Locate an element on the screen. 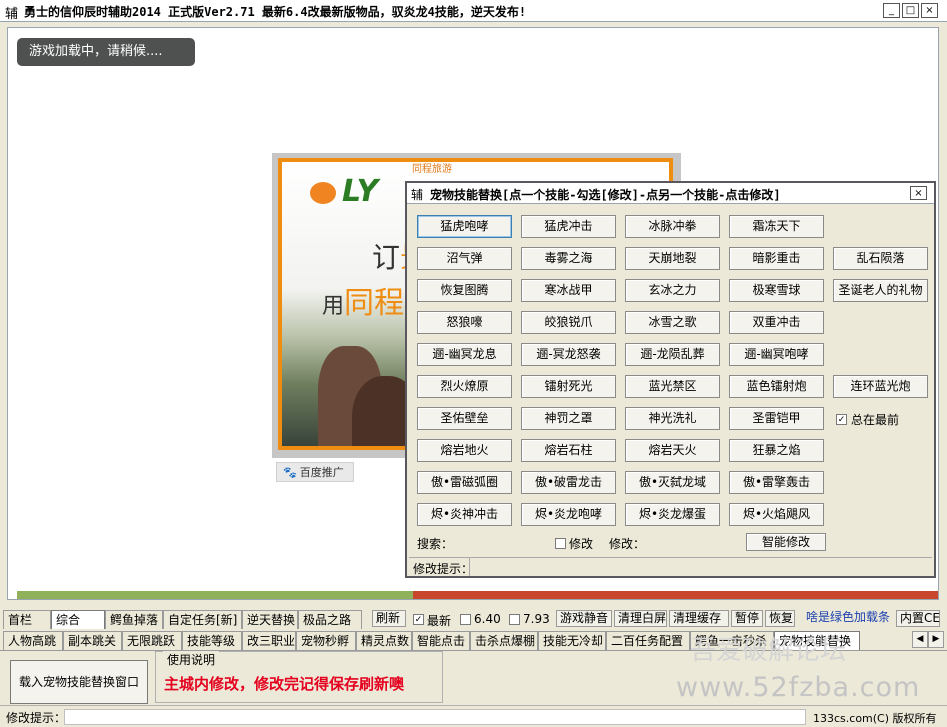  feature-tab-2: 无限跳跃 is located at coordinates (152, 640).